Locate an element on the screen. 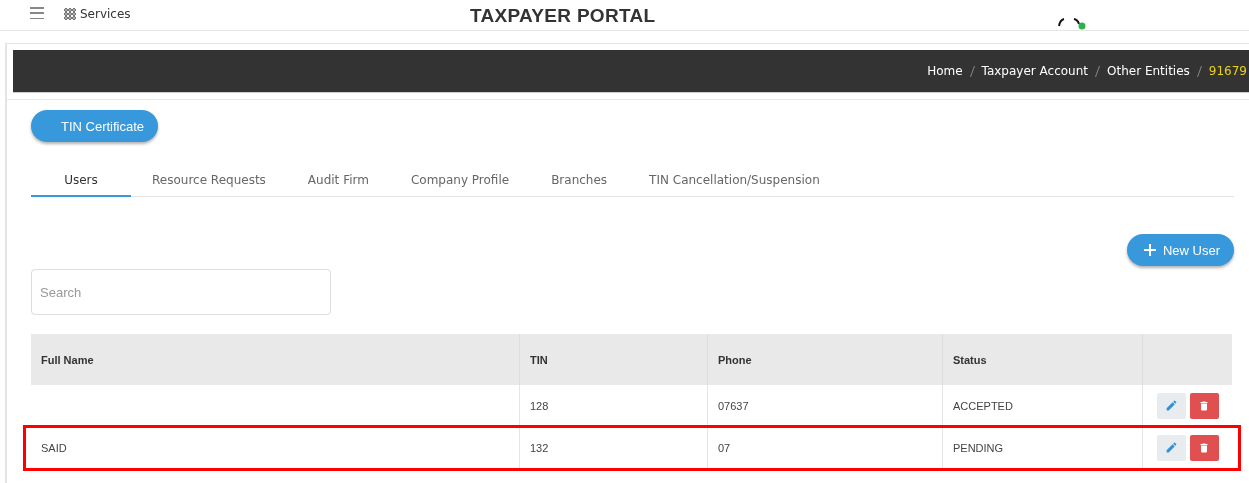 The width and height of the screenshot is (1249, 483). column-header: TIN is located at coordinates (614, 359).